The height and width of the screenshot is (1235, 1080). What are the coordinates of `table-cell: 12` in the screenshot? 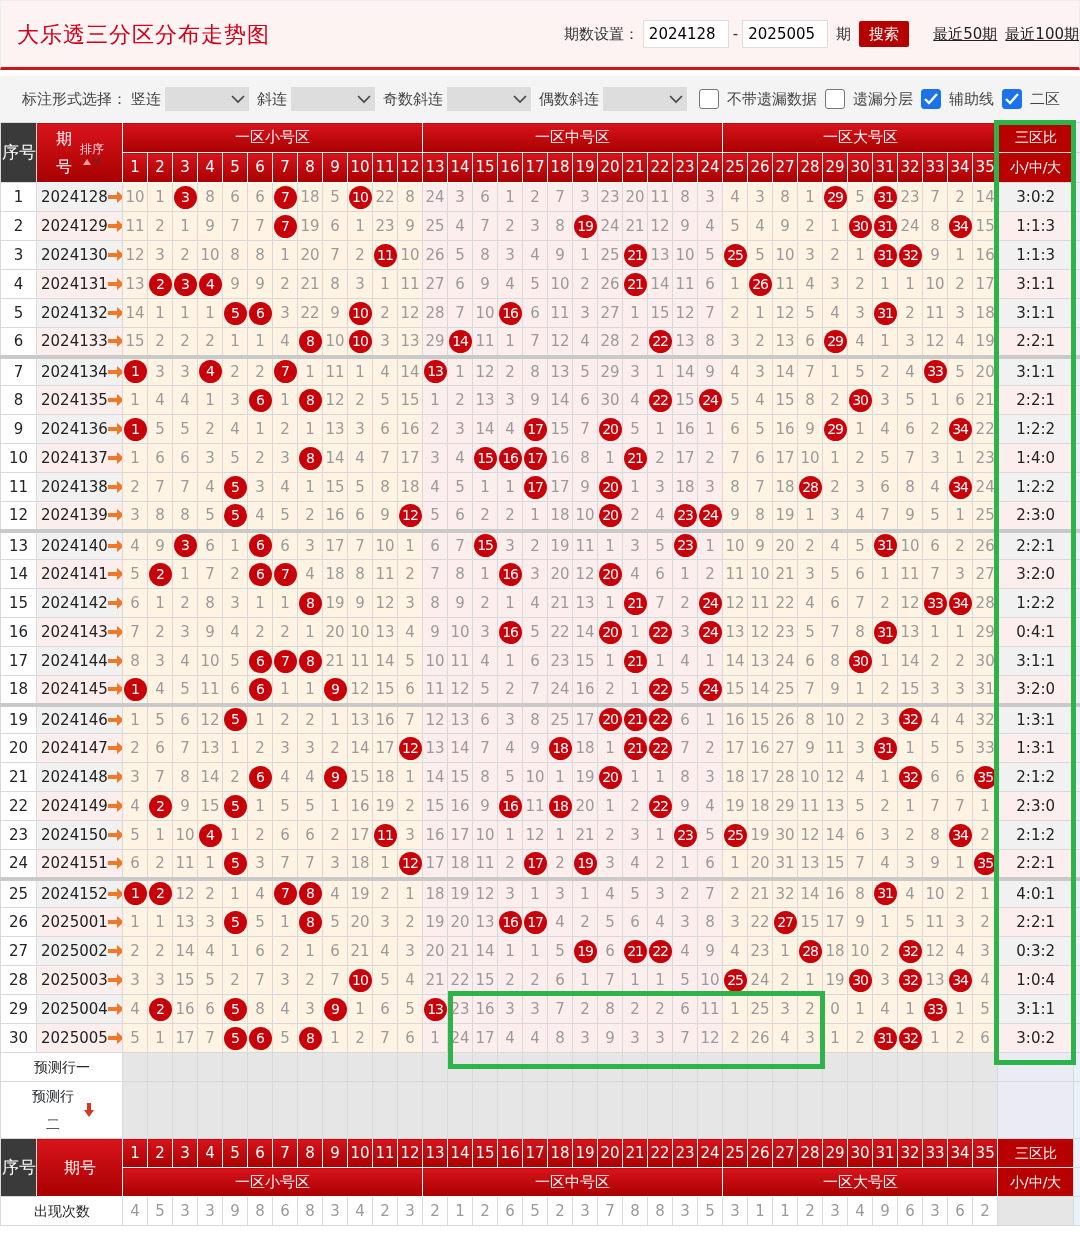 It's located at (435, 719).